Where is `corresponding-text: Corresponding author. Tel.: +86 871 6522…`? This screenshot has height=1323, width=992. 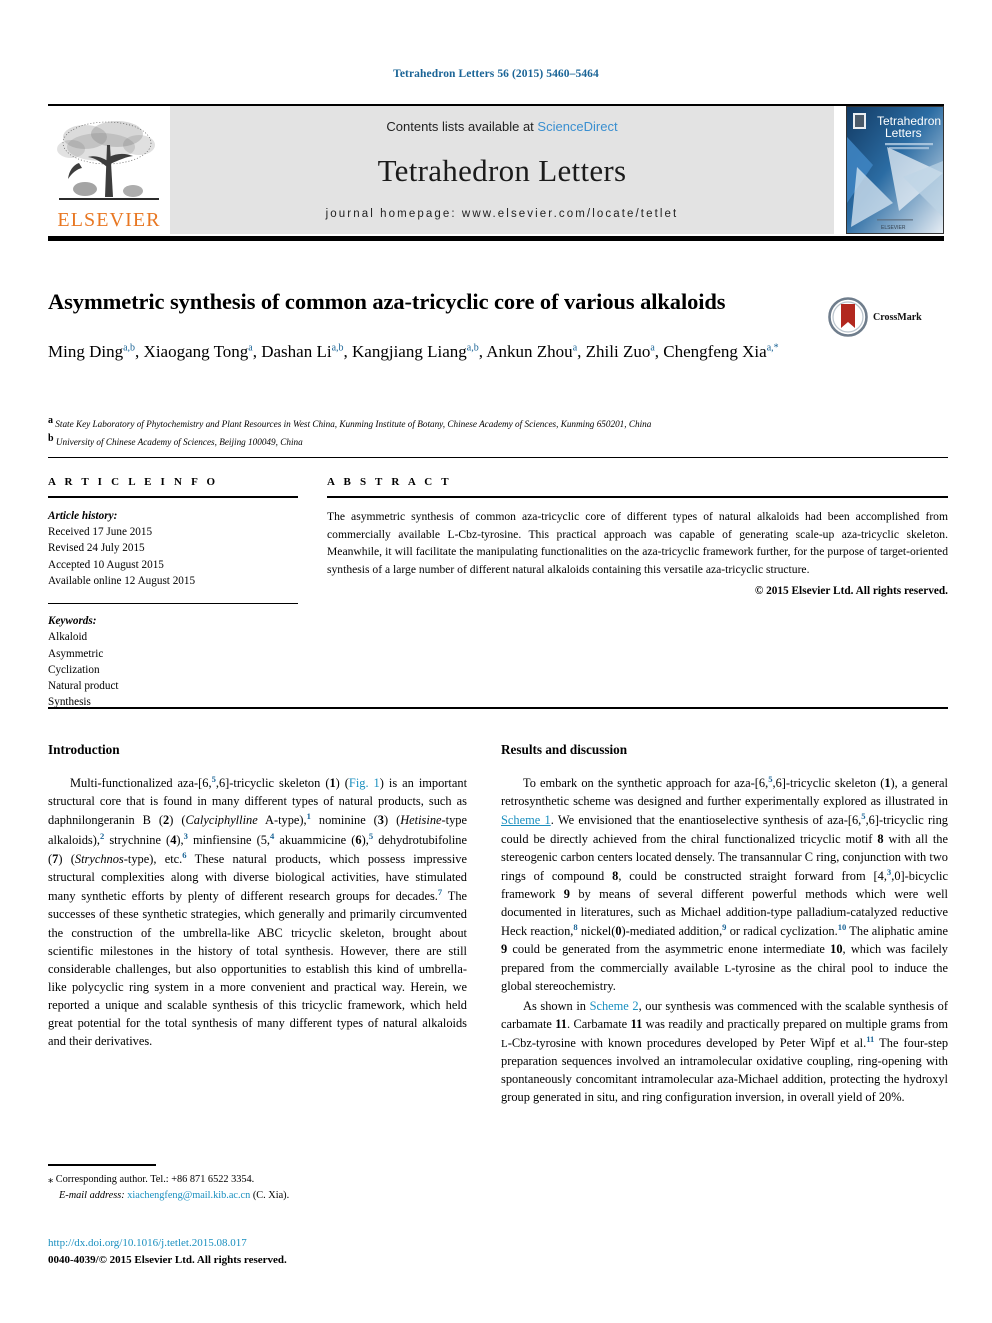
corresponding-text: Corresponding author. Tel.: +86 871 6522… is located at coordinates (155, 1179).